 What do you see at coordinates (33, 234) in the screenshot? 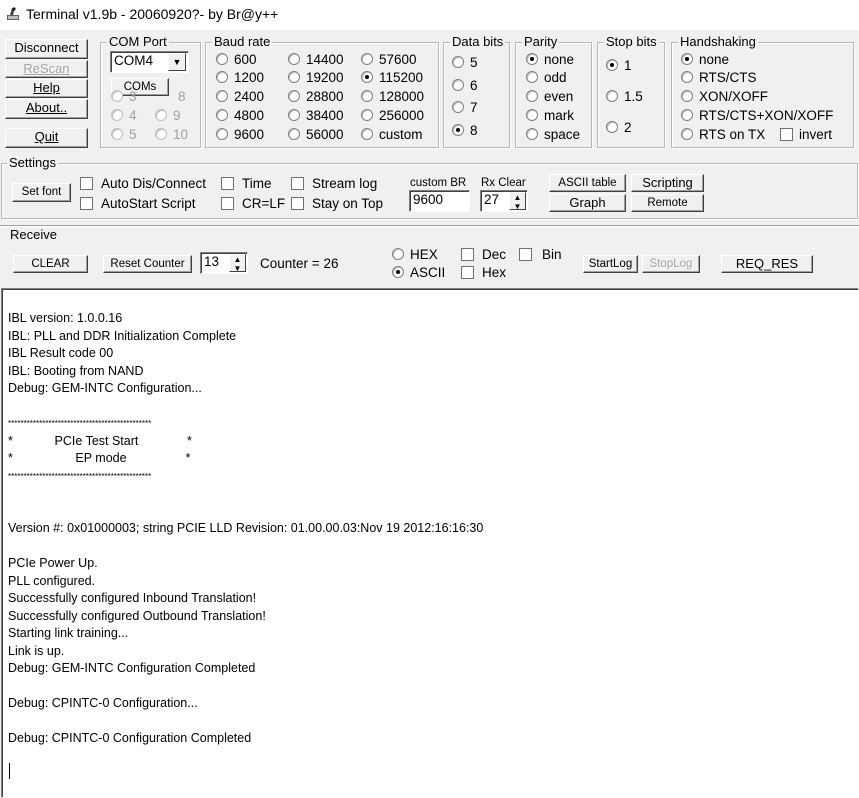
I see `receive-legend: Receive` at bounding box center [33, 234].